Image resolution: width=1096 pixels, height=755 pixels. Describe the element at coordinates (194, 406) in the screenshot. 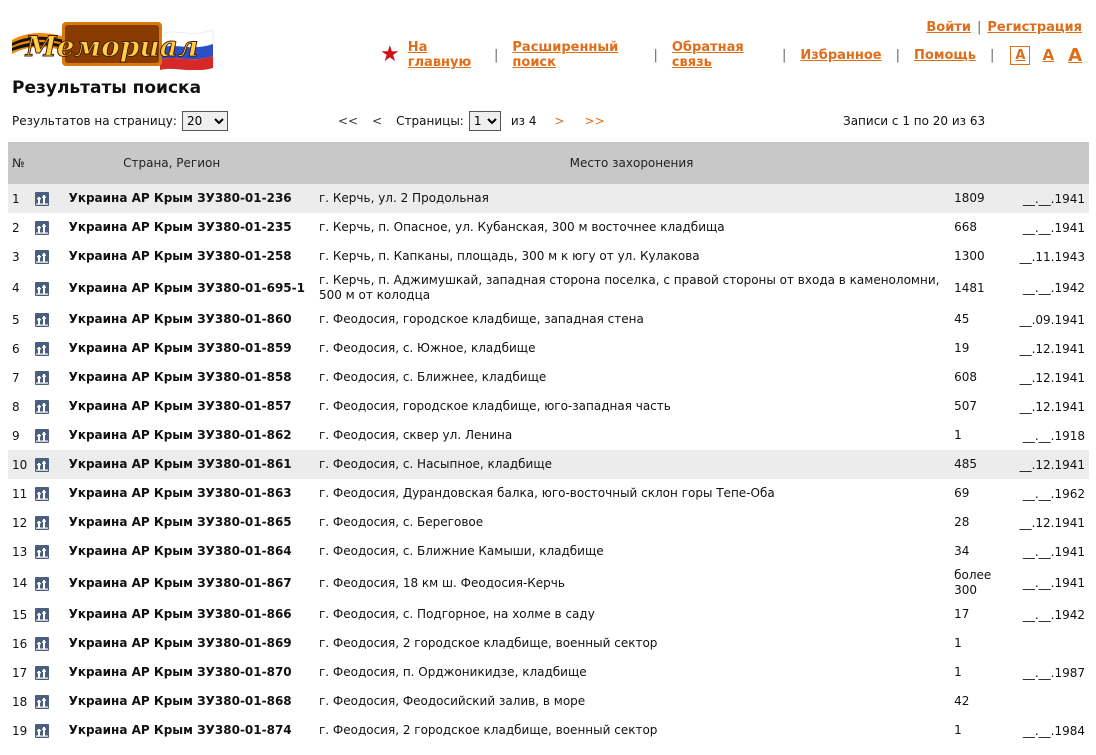

I see `row-region-link: Украина АР Крым ЗУ380-01-857` at that location.